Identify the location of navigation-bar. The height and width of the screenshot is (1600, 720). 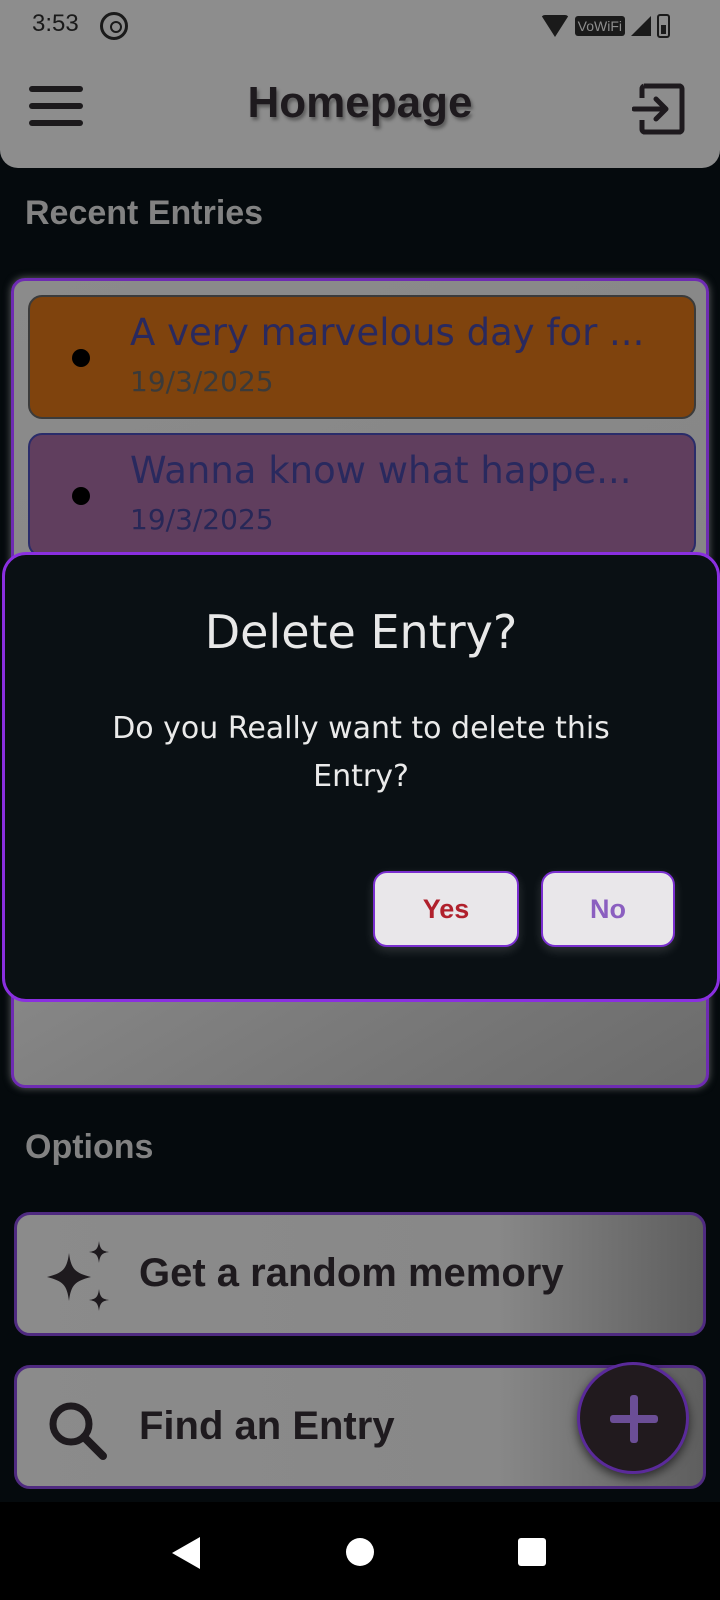
(360, 1551).